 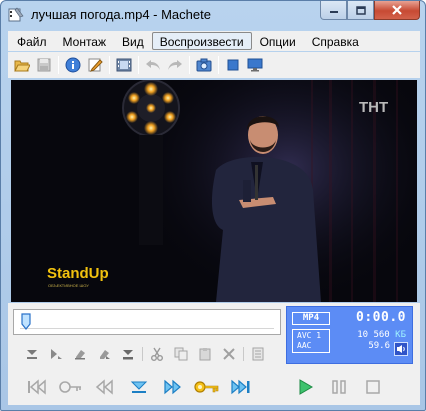 What do you see at coordinates (304, 345) in the screenshot?
I see `audio-codec: AAC` at bounding box center [304, 345].